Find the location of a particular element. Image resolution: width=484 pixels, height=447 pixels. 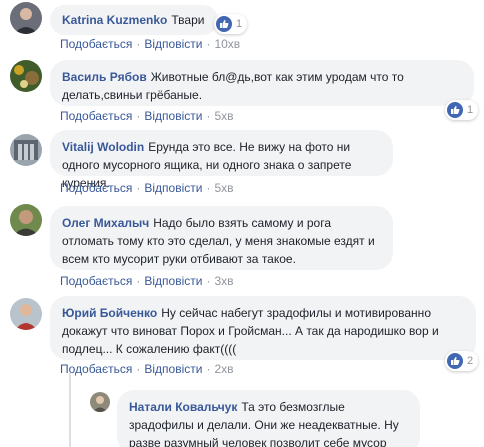

comment-time: 10хв is located at coordinates (227, 44).